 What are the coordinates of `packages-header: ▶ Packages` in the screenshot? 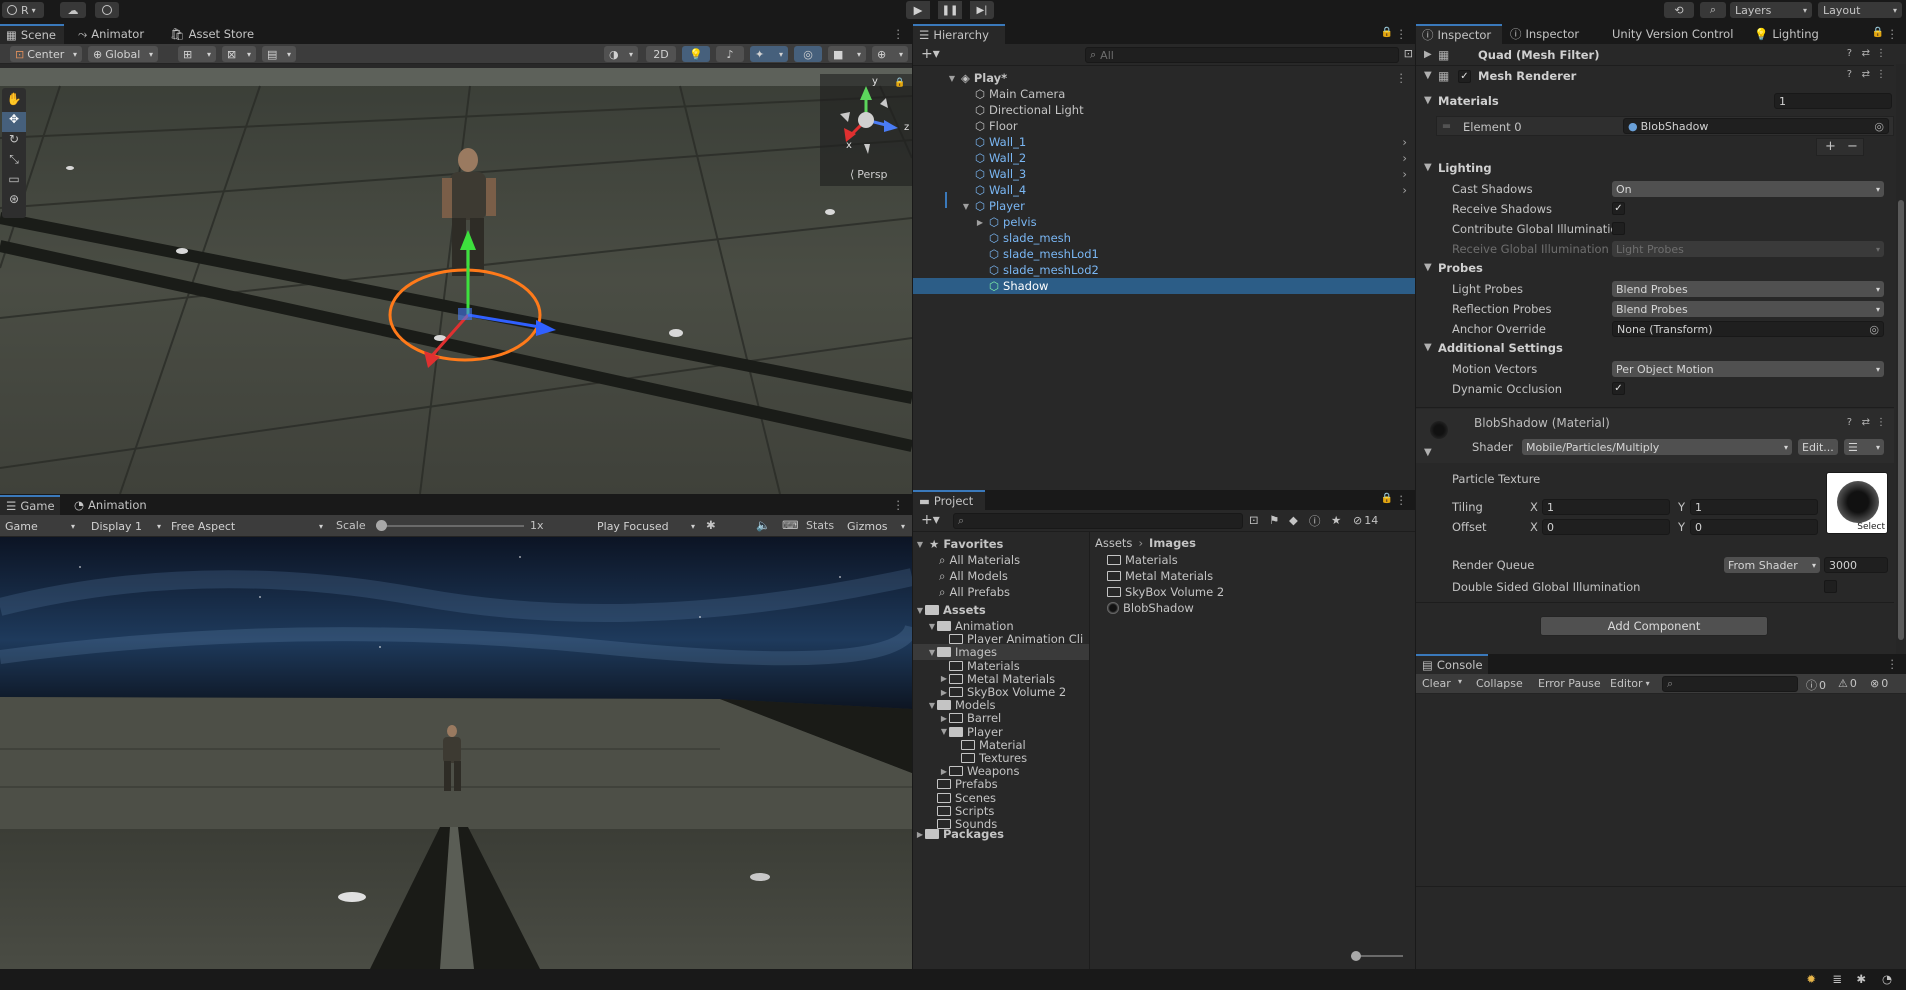 It's located at (959, 834).